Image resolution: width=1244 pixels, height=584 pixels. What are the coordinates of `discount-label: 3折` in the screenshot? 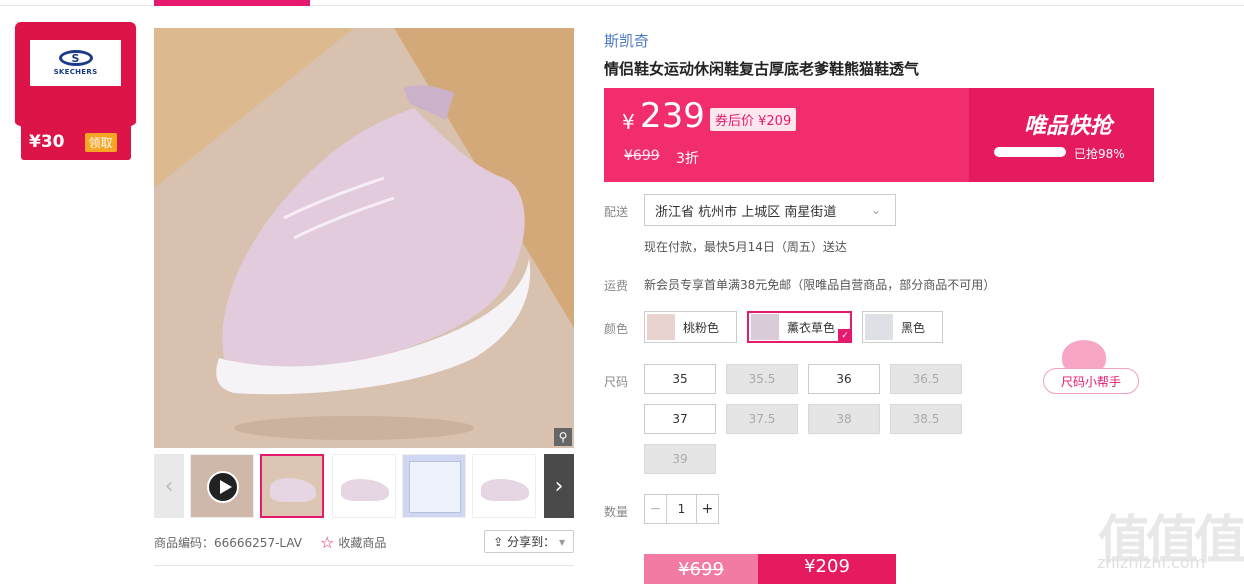 It's located at (687, 159).